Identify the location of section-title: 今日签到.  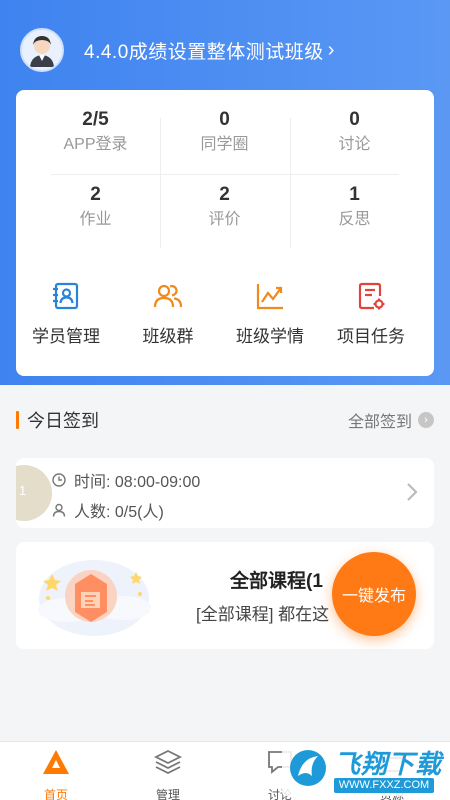
(57, 420).